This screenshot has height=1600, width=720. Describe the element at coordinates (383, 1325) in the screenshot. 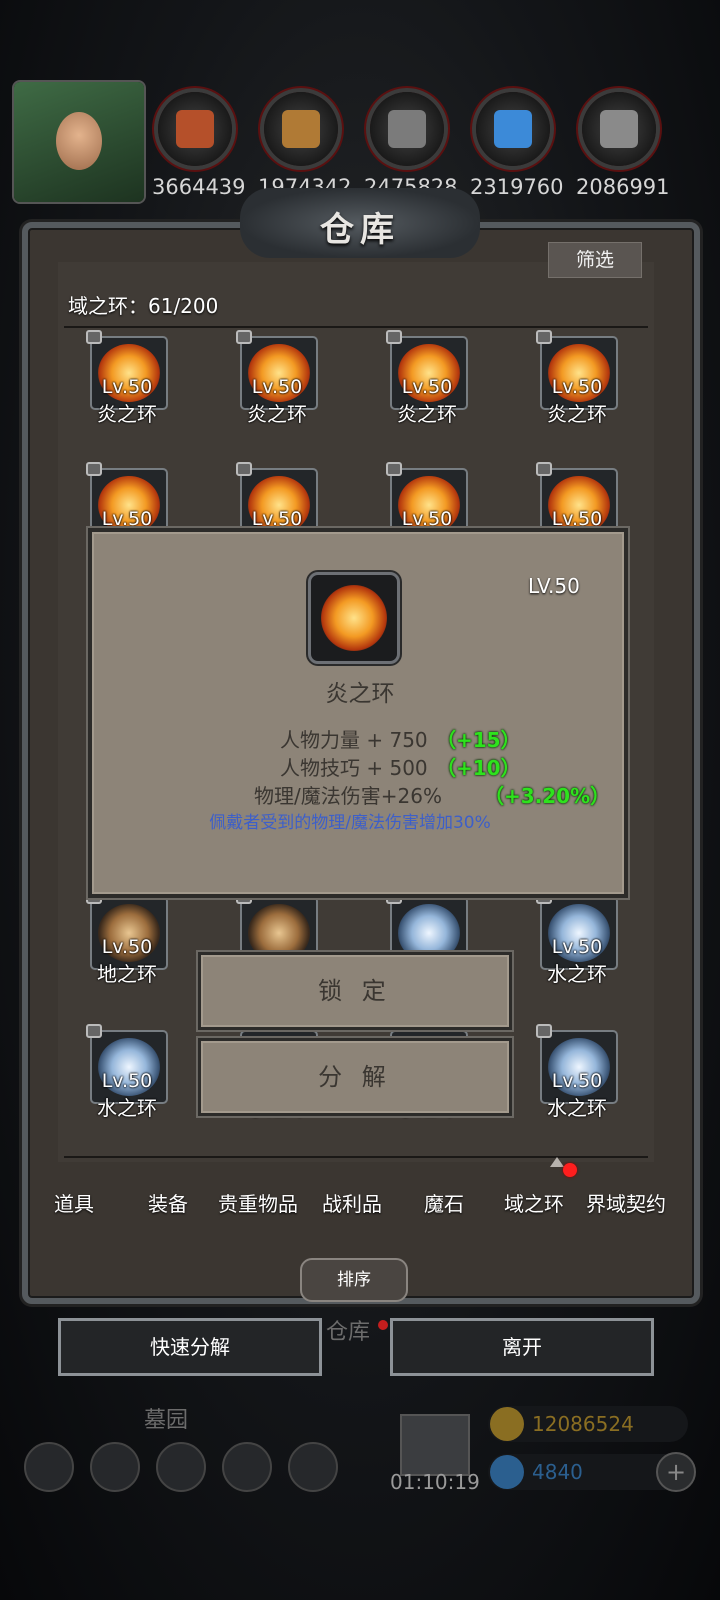

I see `background-notification-dot` at that location.